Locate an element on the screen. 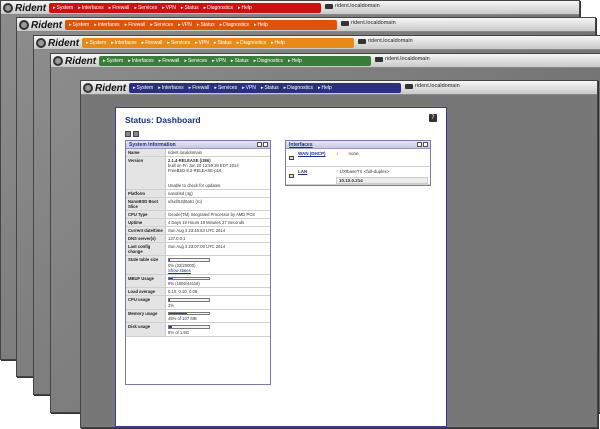 The height and width of the screenshot is (429, 600). row-label: Last config change is located at coordinates (146, 249).